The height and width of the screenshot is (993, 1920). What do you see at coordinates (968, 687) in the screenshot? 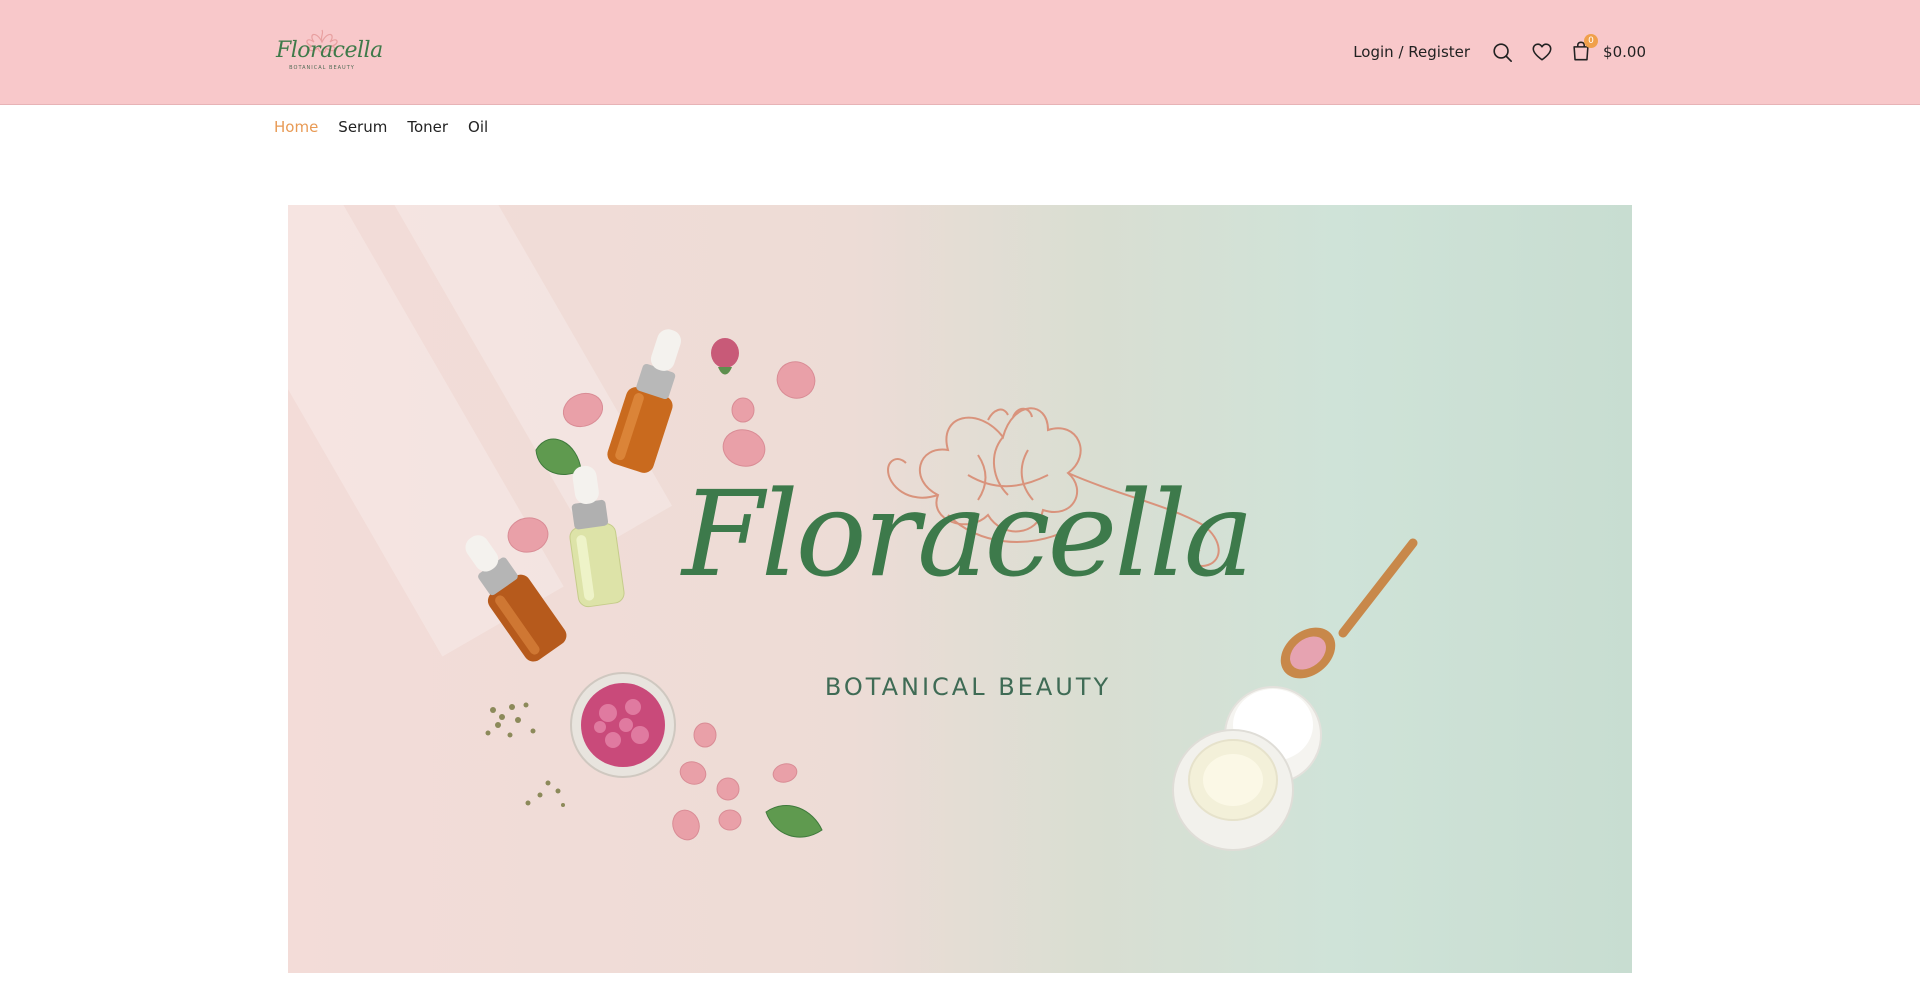
I see `hero-tagline: BOTANICAL BEAUTY` at bounding box center [968, 687].